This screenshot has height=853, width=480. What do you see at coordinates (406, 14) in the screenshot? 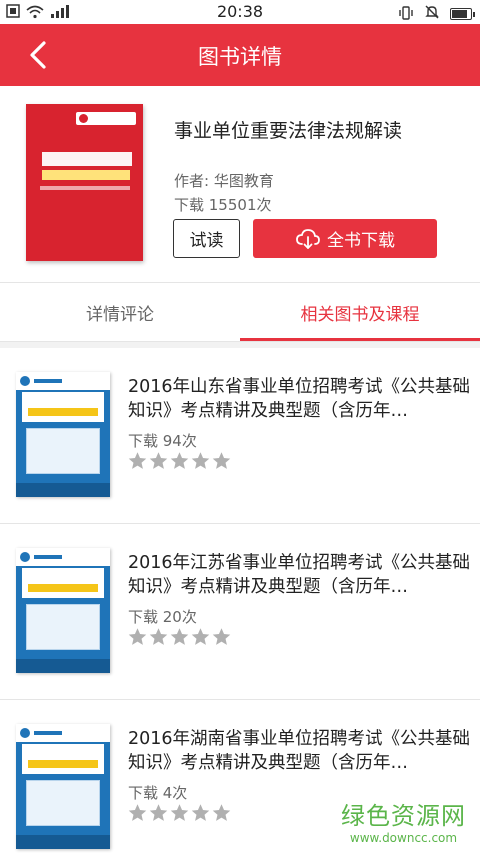
I see `vibrate-icon` at bounding box center [406, 14].